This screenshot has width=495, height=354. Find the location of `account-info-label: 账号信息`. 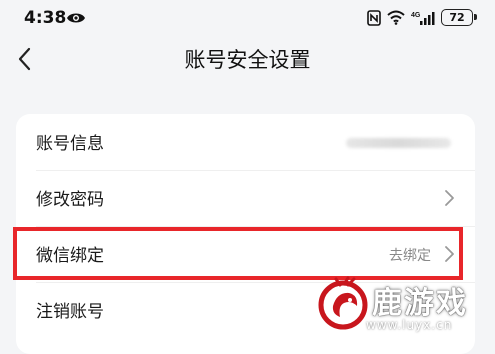

account-info-label: 账号信息 is located at coordinates (70, 144).